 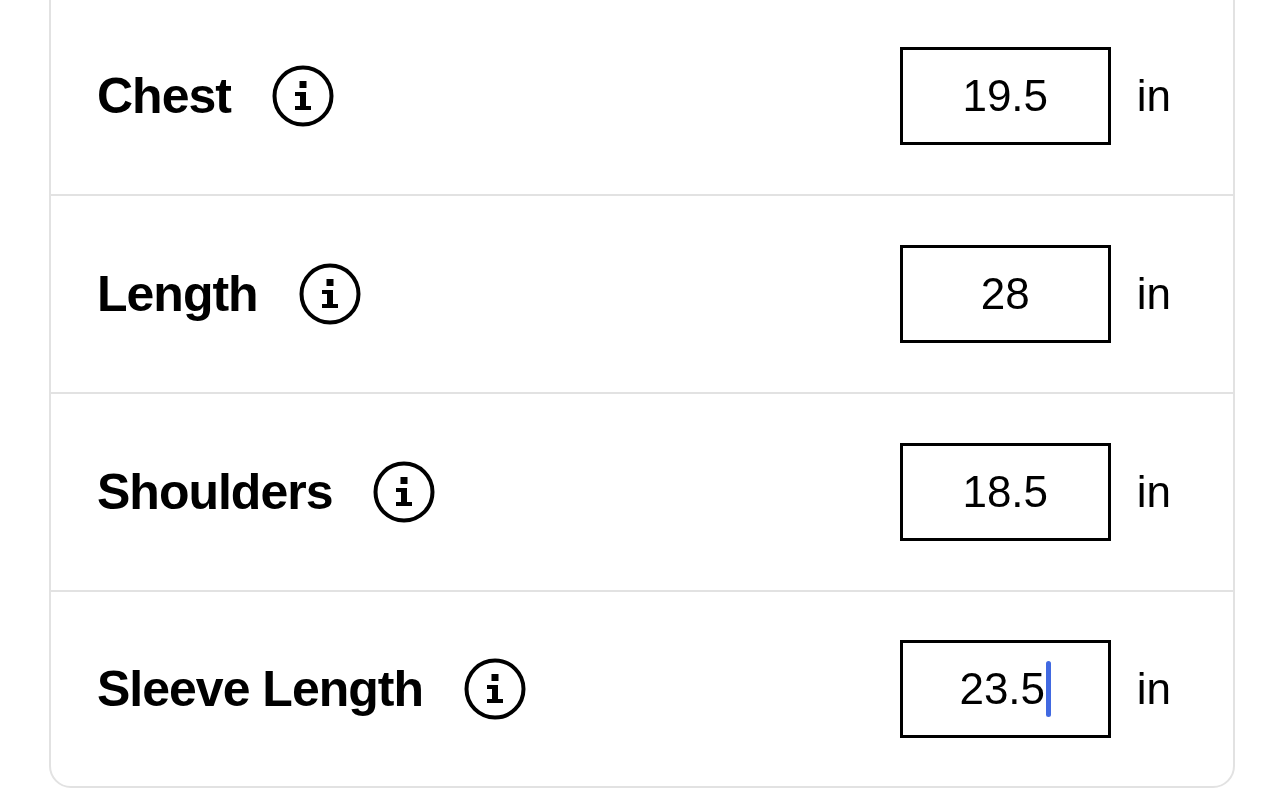 What do you see at coordinates (1005, 689) in the screenshot?
I see `input-field: 23.5` at bounding box center [1005, 689].